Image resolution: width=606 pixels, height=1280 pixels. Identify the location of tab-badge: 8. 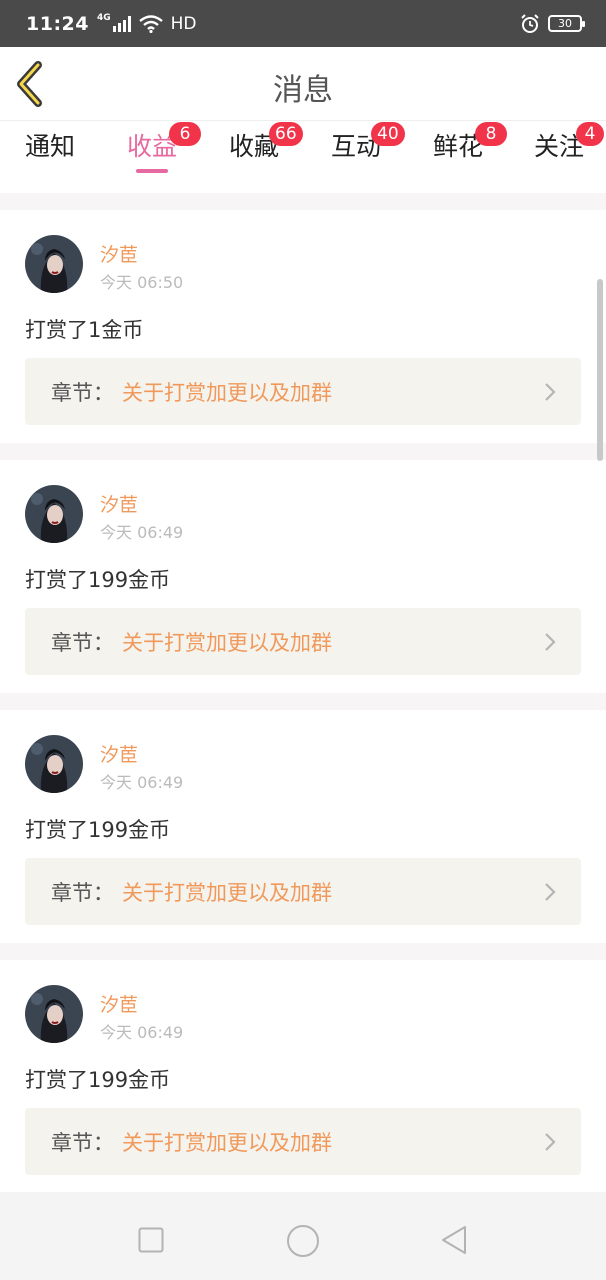
(491, 134).